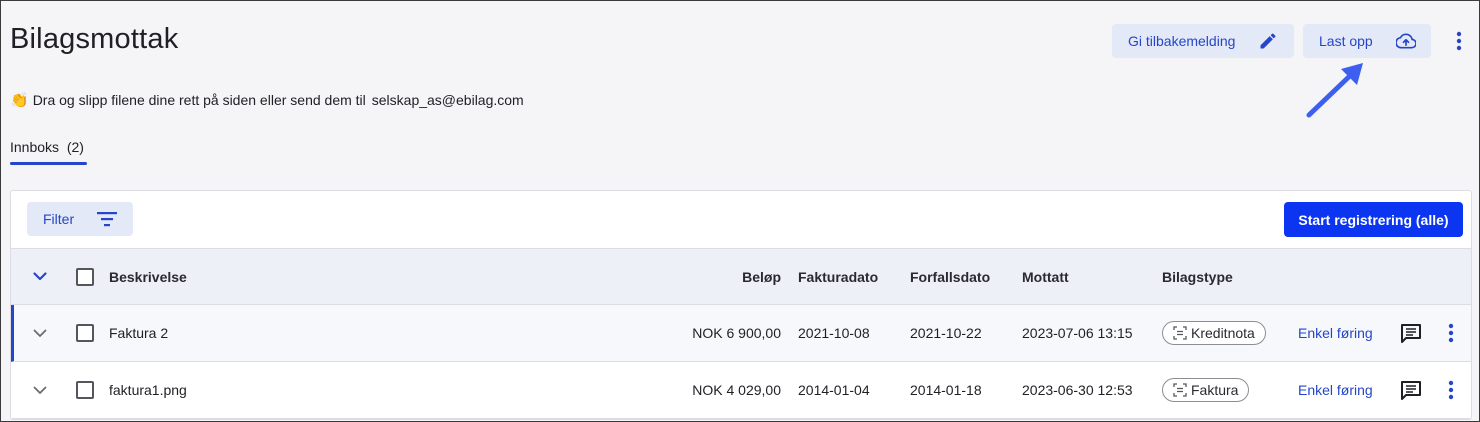 This screenshot has height=422, width=1480. I want to click on tab-inbox-indicator, so click(48, 163).